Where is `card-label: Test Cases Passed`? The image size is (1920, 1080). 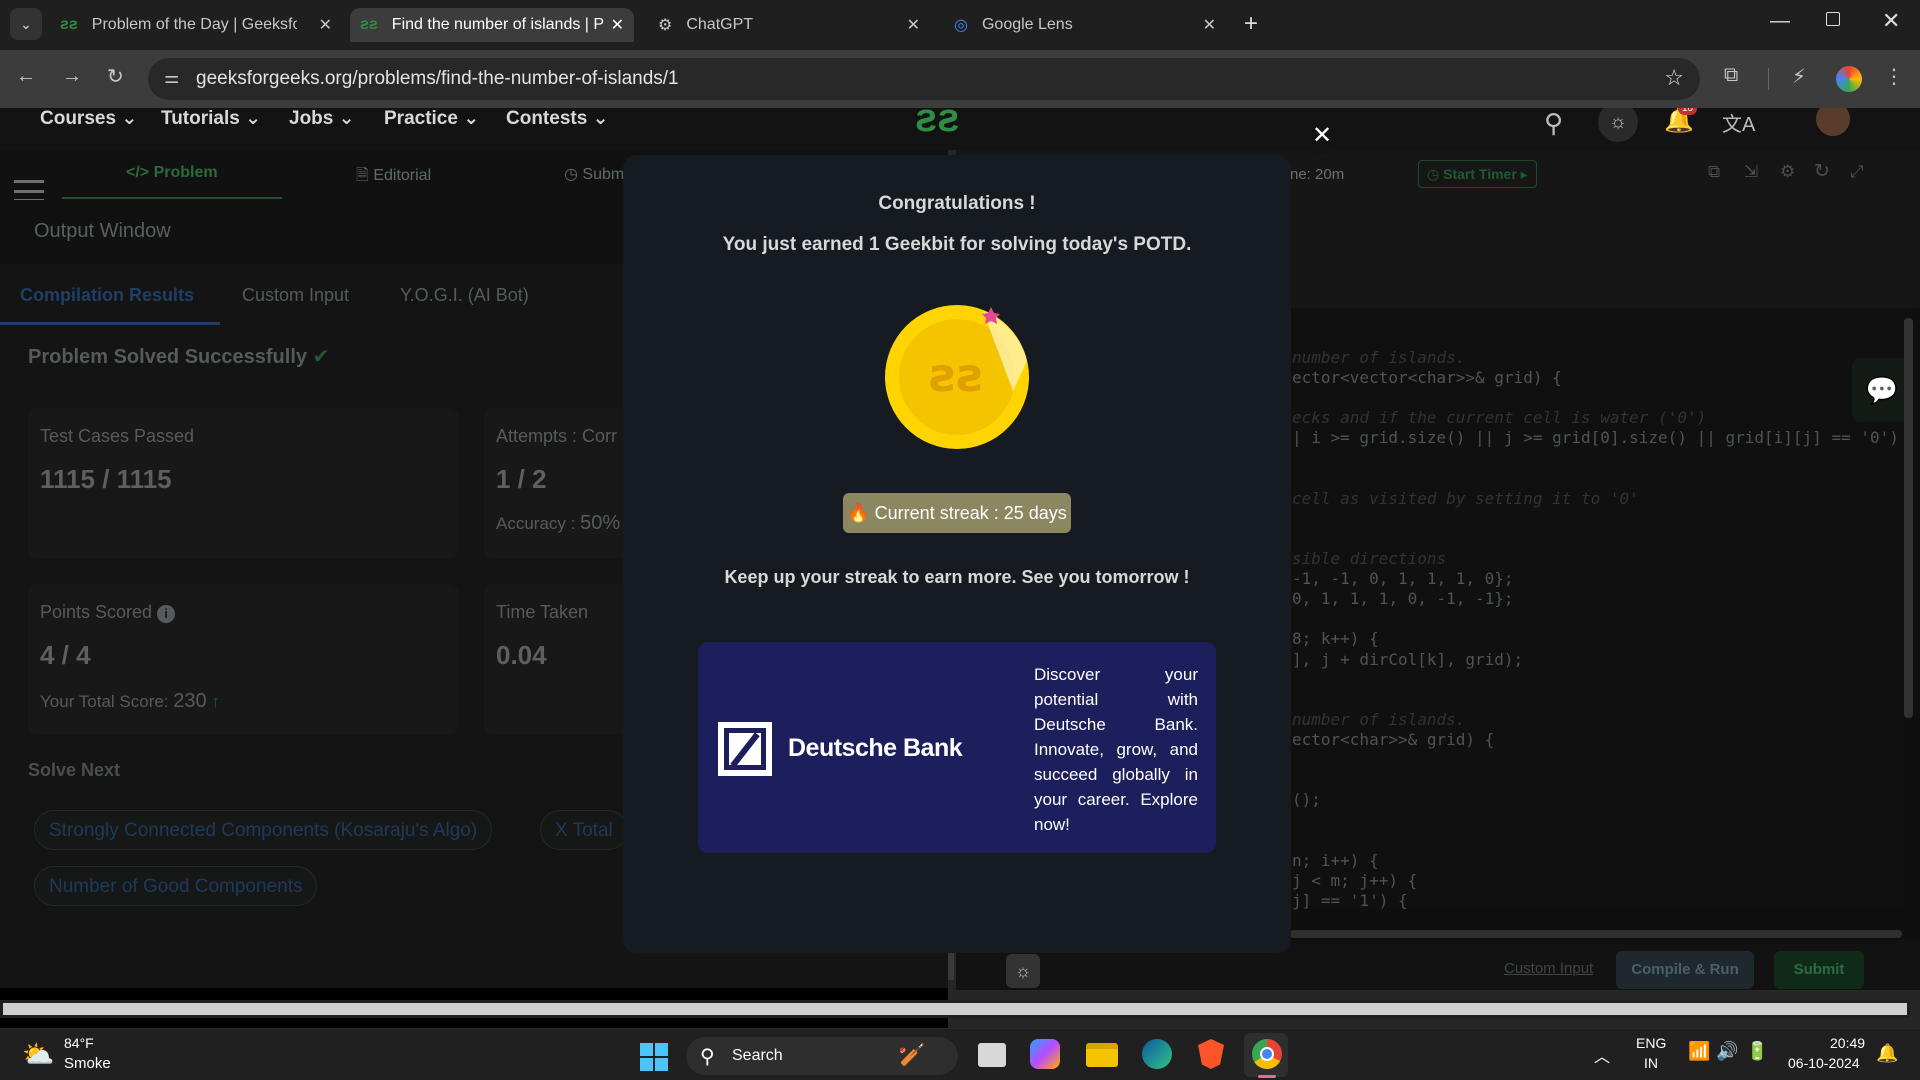 card-label: Test Cases Passed is located at coordinates (117, 436).